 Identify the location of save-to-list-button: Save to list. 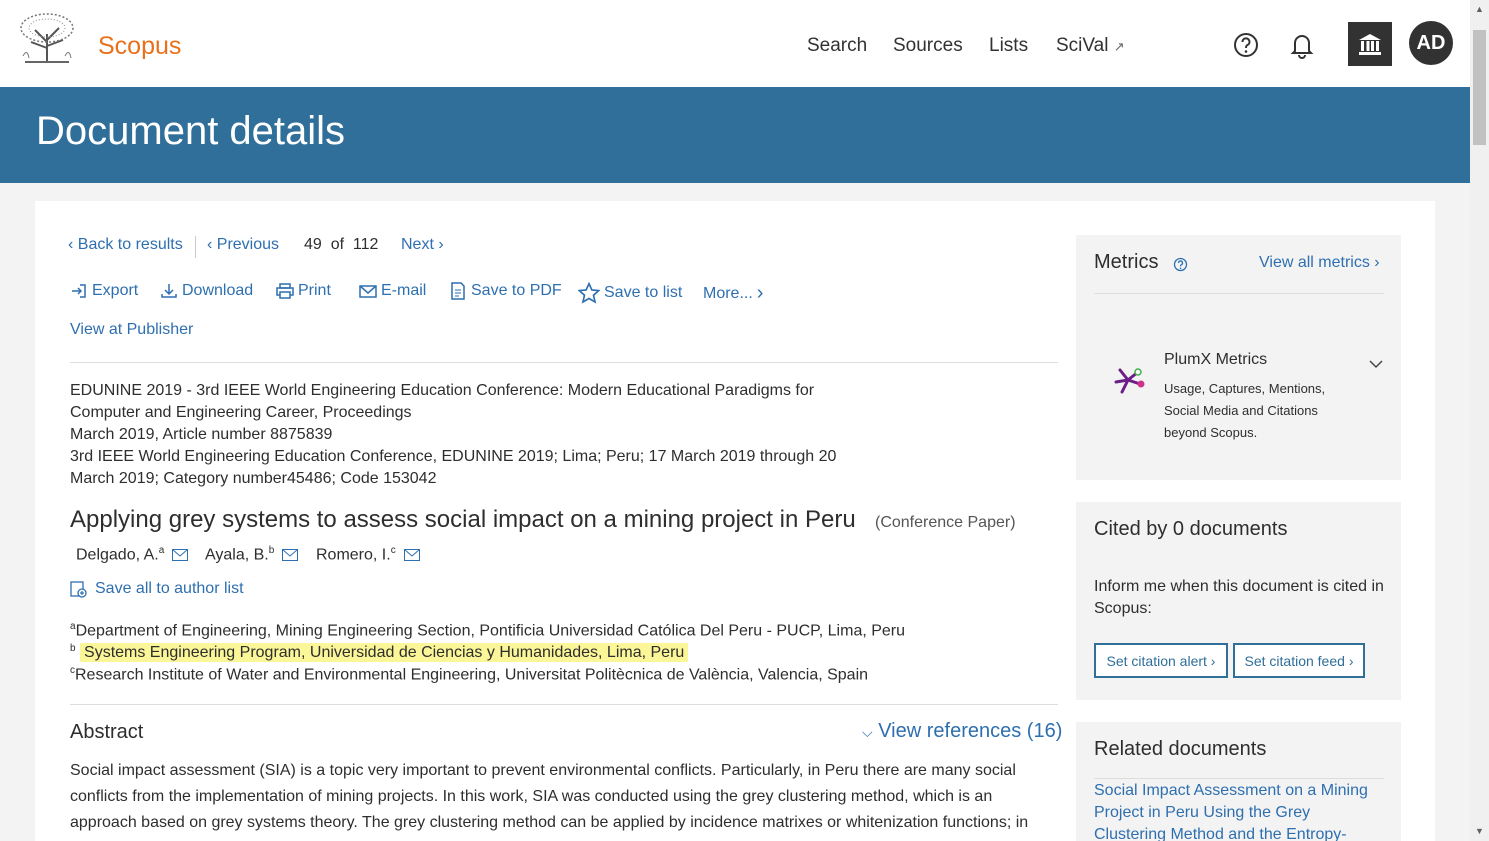
(630, 293).